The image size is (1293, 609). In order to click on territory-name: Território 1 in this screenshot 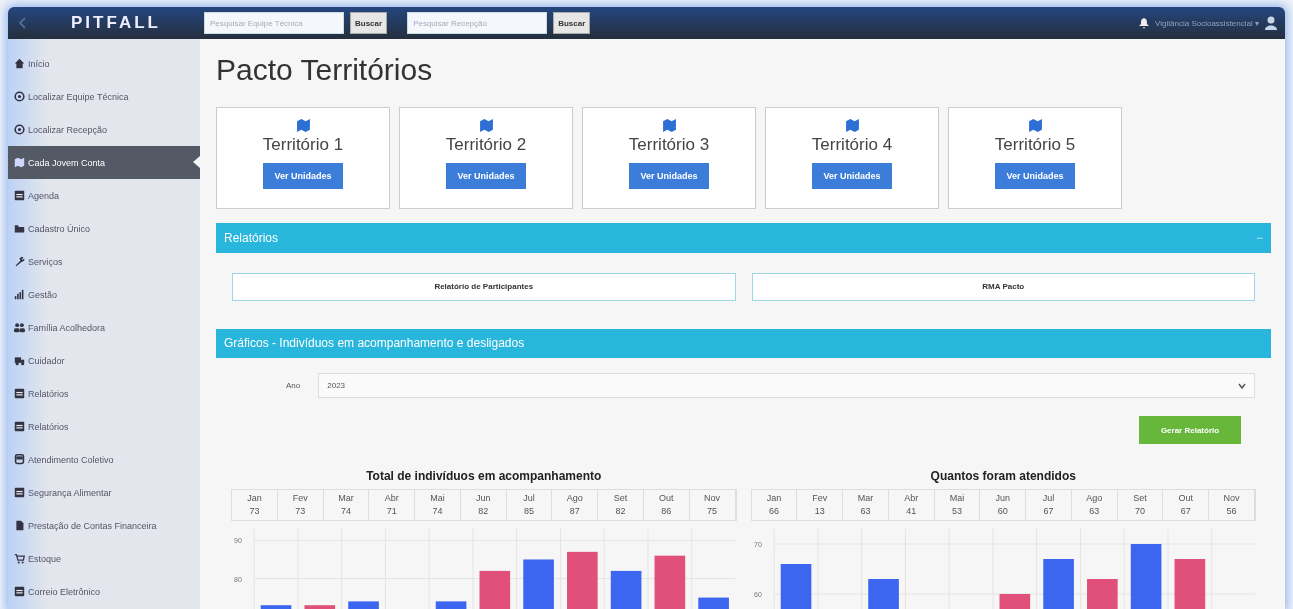, I will do `click(303, 145)`.